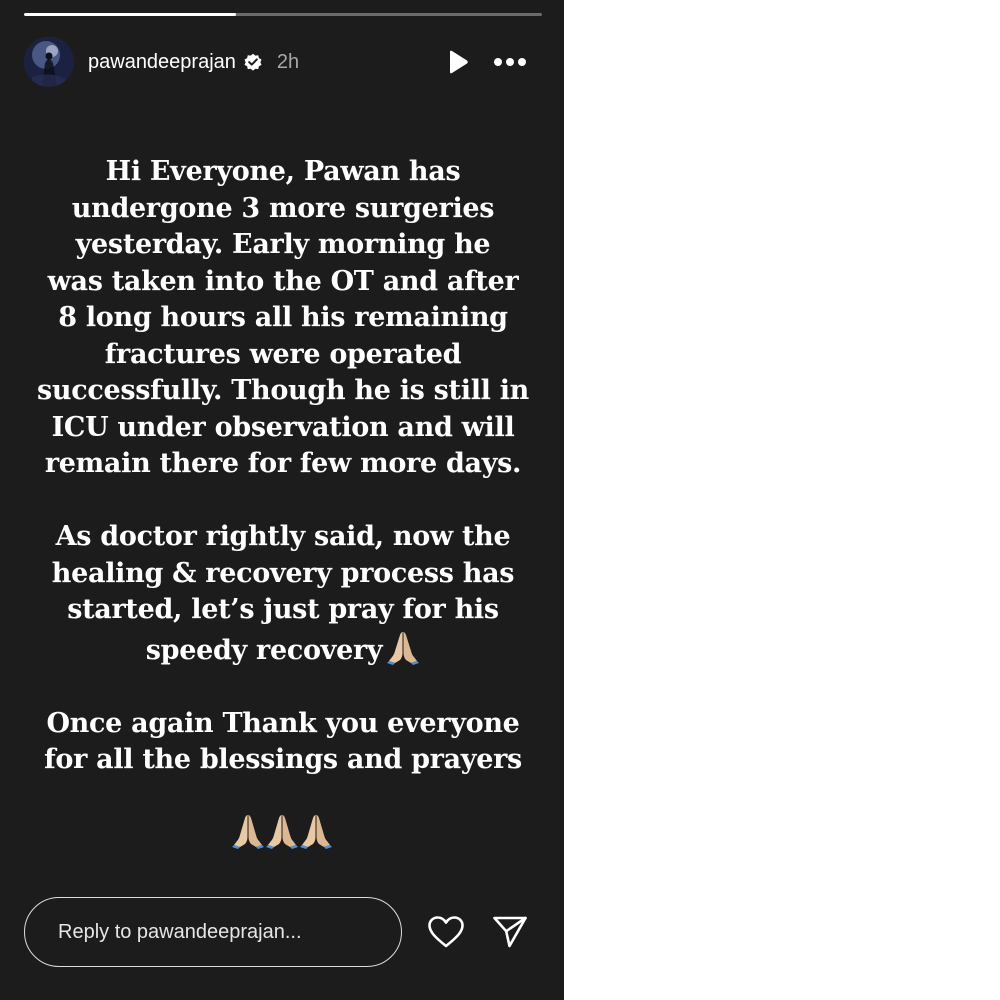  Describe the element at coordinates (283, 14) in the screenshot. I see `story-progress-bar` at that location.